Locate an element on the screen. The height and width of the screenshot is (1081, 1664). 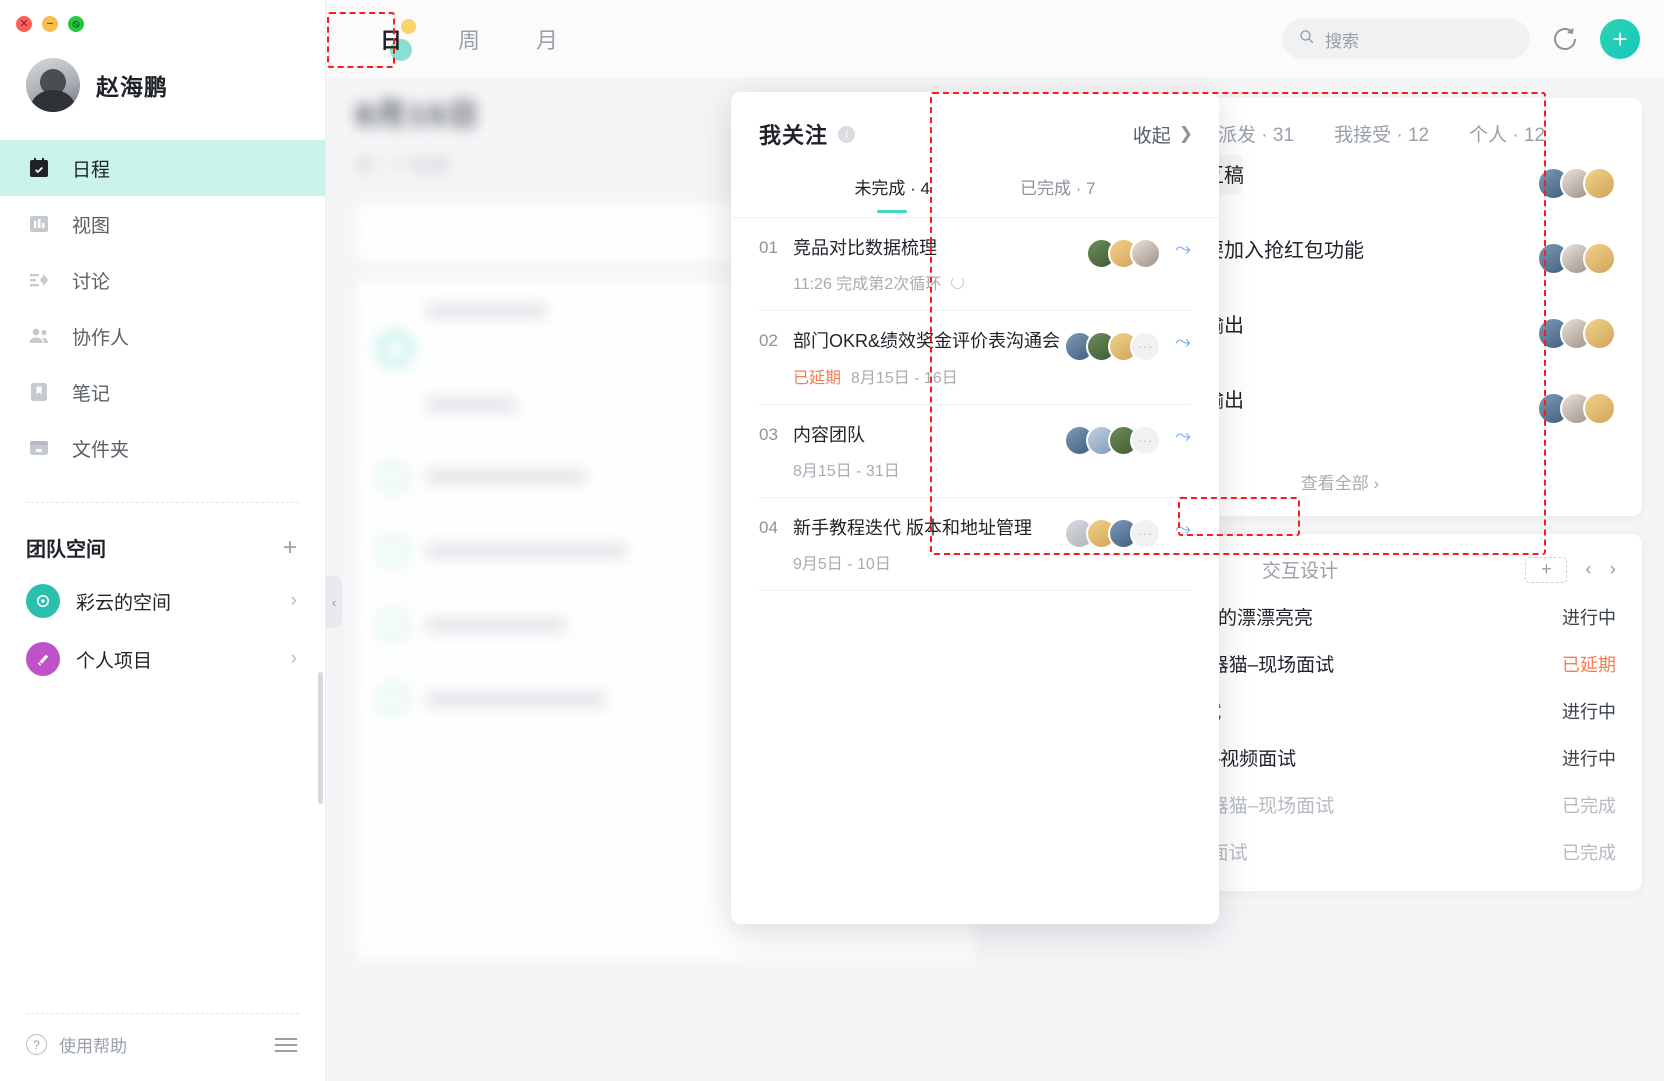
table-row: 02 部门OKR&绩效奖金评价表沟通会 已延期 8月15日 - 16日 ··· is located at coordinates (975, 358).